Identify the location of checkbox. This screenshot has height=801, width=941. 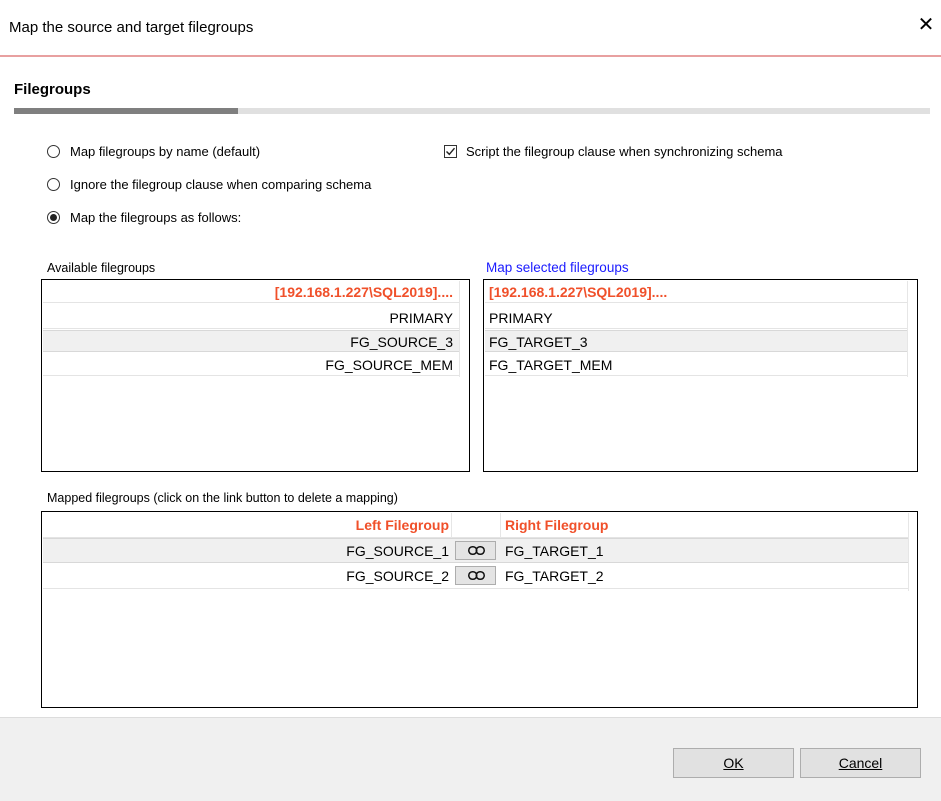
(450, 151).